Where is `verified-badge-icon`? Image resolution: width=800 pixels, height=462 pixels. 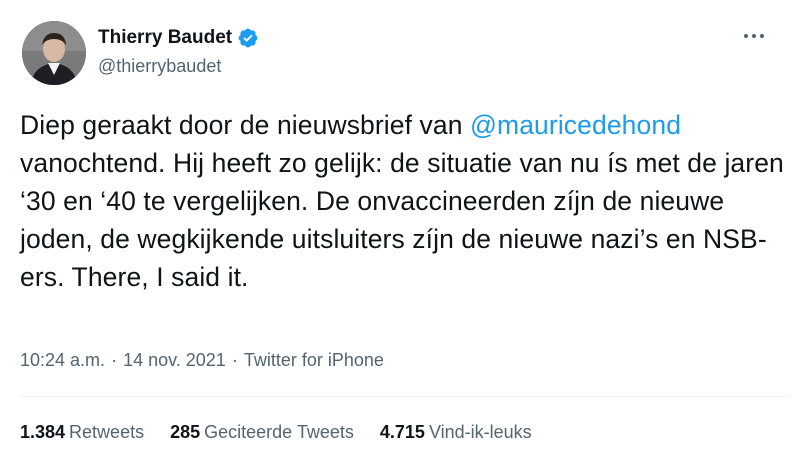 verified-badge-icon is located at coordinates (248, 38).